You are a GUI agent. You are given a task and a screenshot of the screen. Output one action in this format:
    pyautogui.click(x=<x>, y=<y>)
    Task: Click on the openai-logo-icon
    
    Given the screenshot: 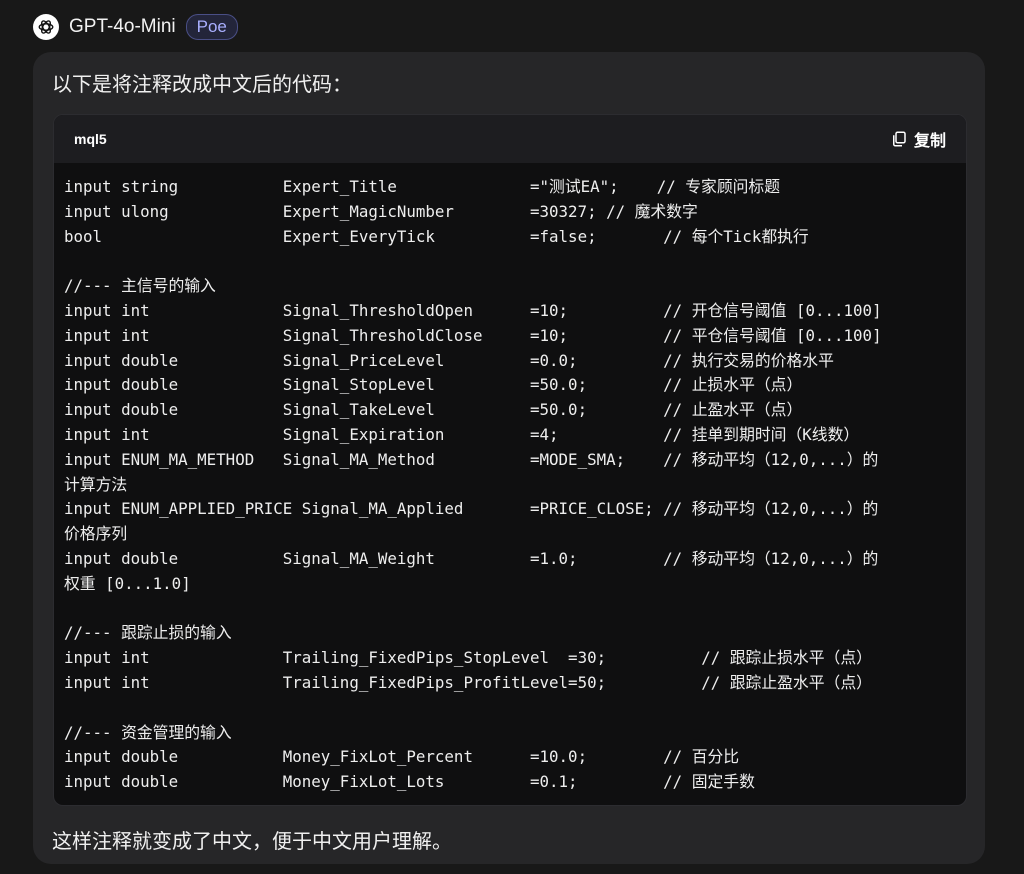 What is the action you would take?
    pyautogui.click(x=46, y=27)
    